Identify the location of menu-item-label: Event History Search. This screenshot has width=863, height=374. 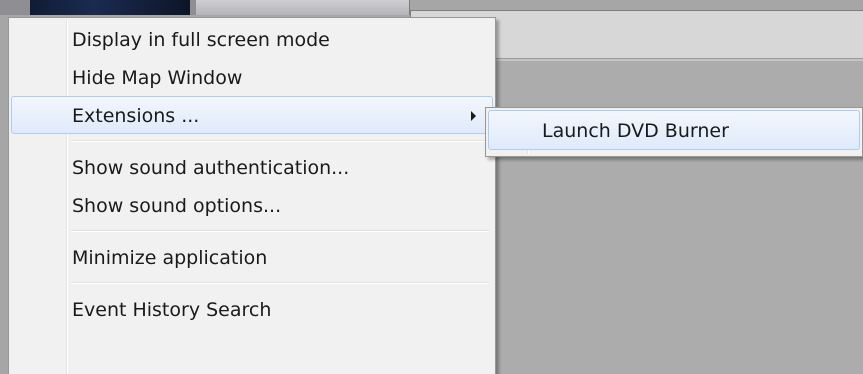
(172, 310).